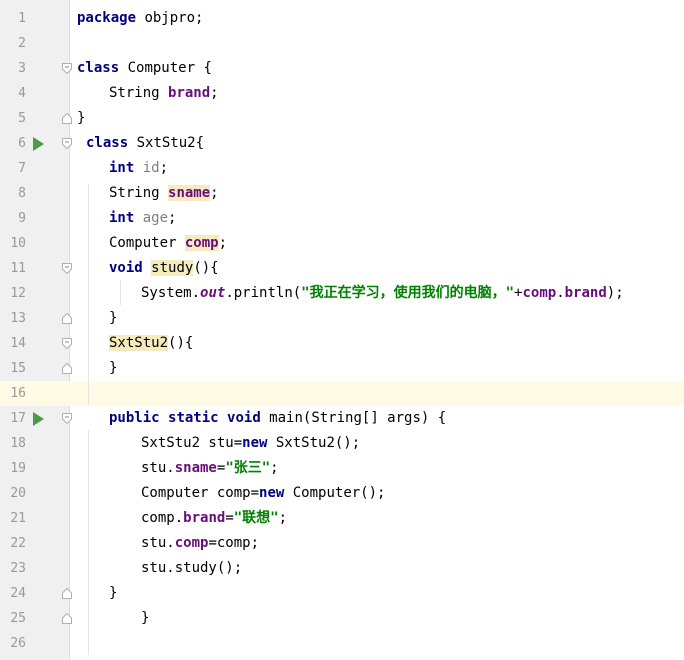  What do you see at coordinates (342, 468) in the screenshot?
I see `code-line: 19 stu.sname="张三";` at bounding box center [342, 468].